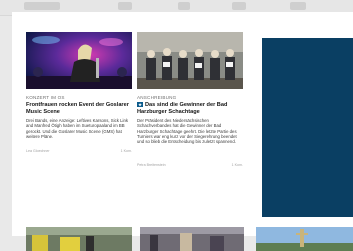 This screenshot has height=251, width=353. I want to click on yellow-vehicle-photo-icon, so click(79, 239).